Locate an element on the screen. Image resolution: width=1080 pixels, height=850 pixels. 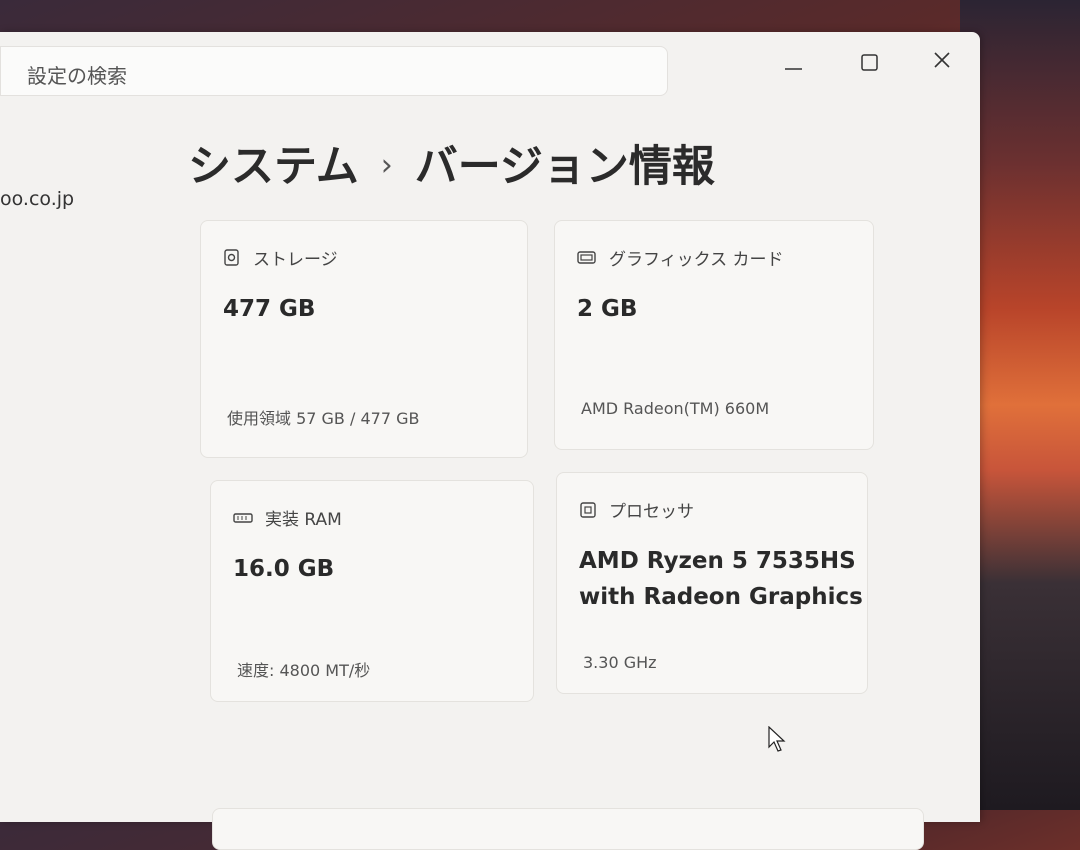
ram-card-header: 実装 RAM is located at coordinates (287, 517).